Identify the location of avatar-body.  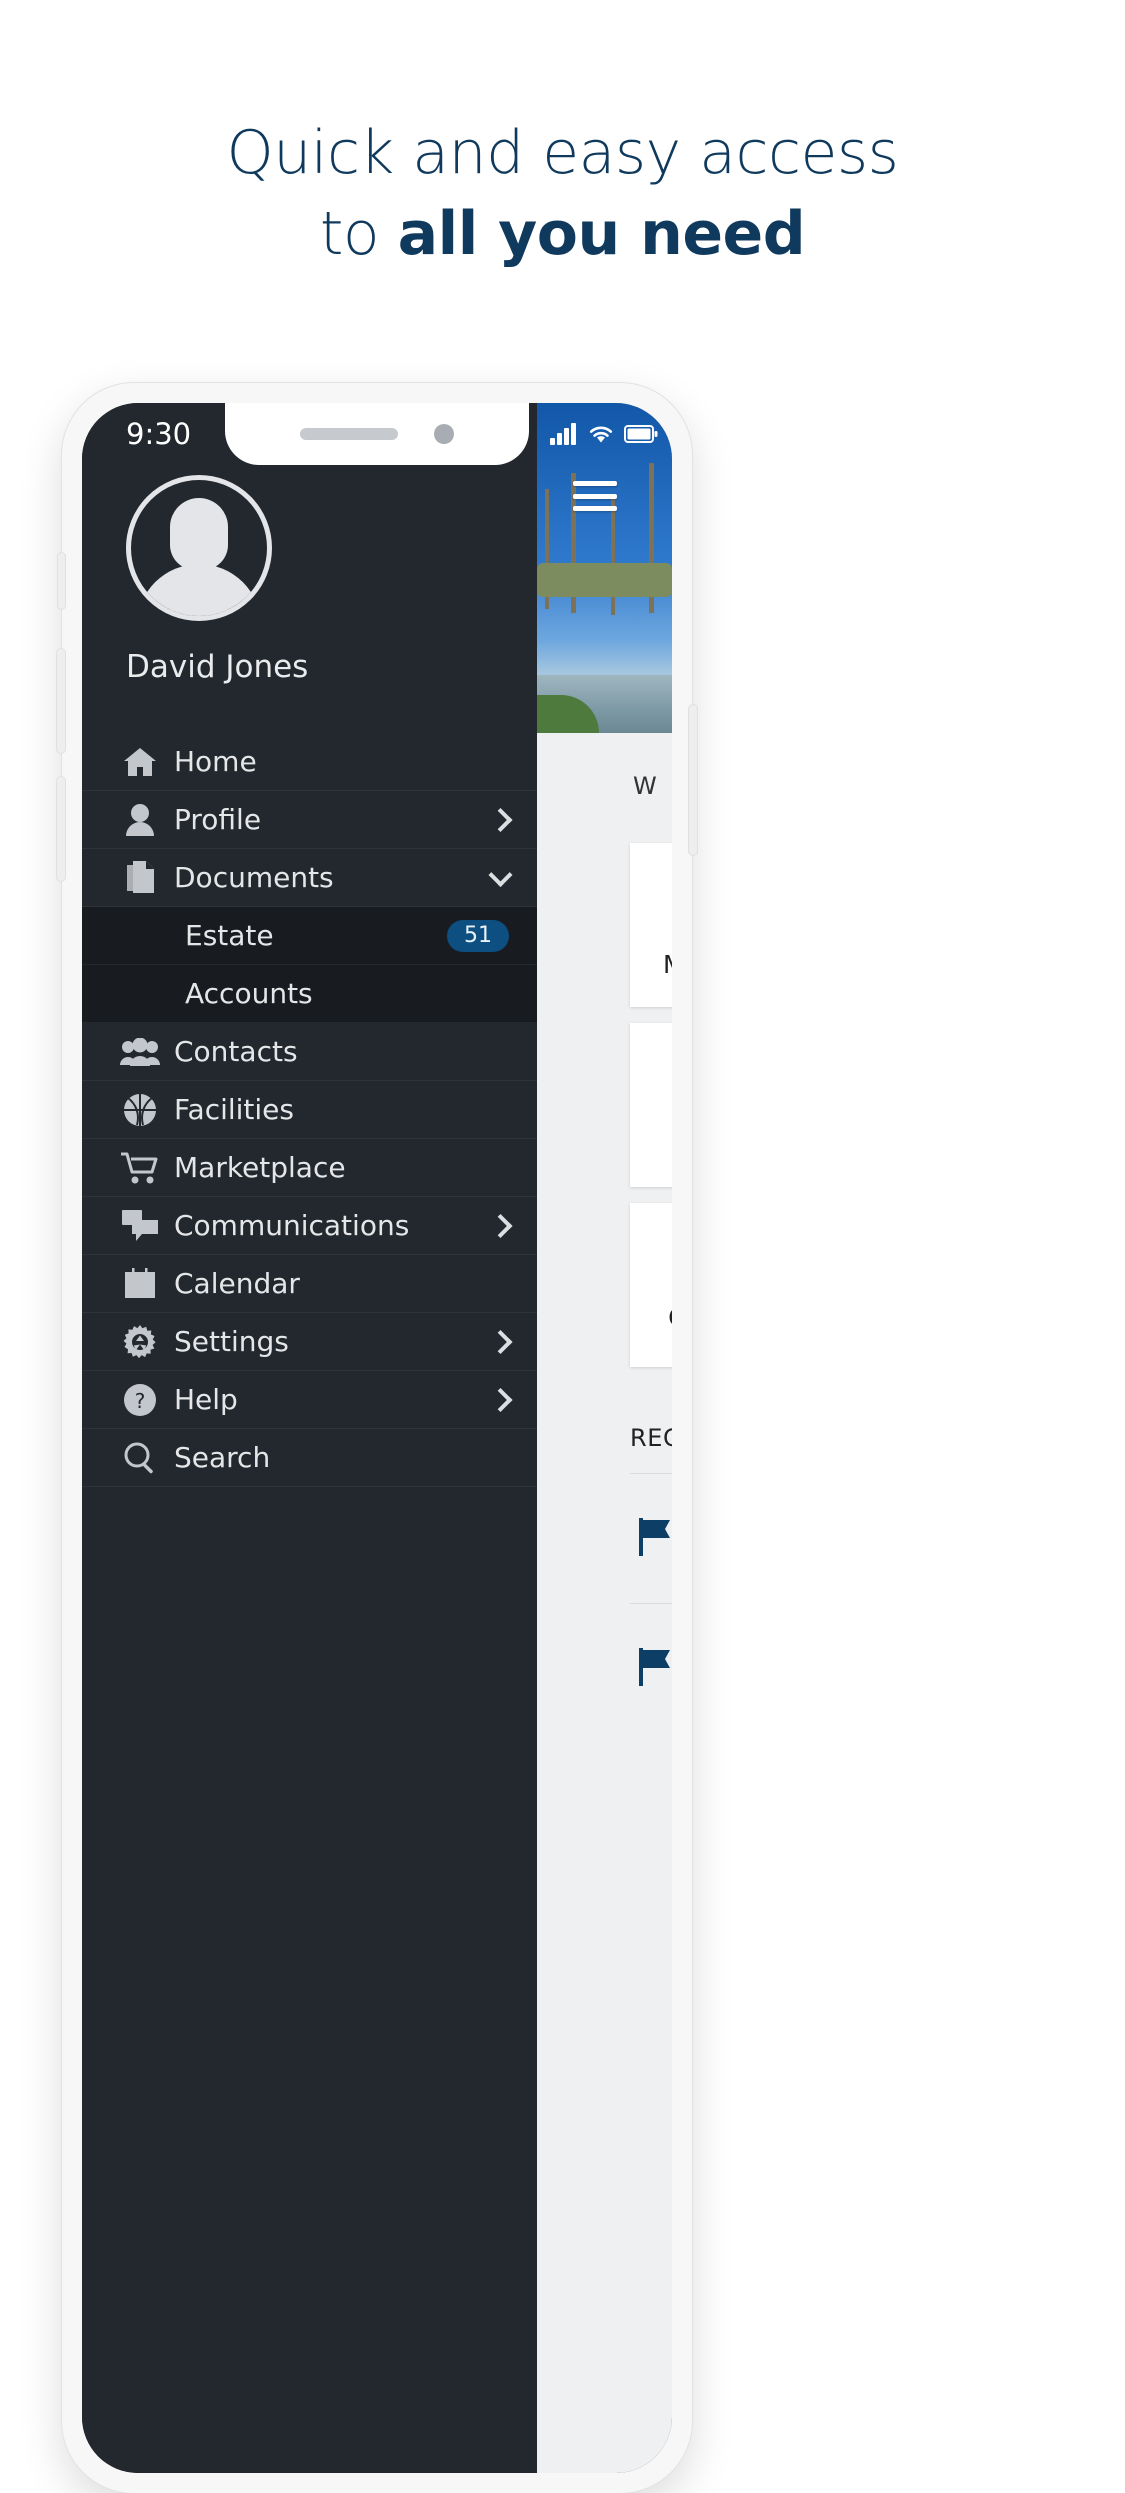
(199, 590).